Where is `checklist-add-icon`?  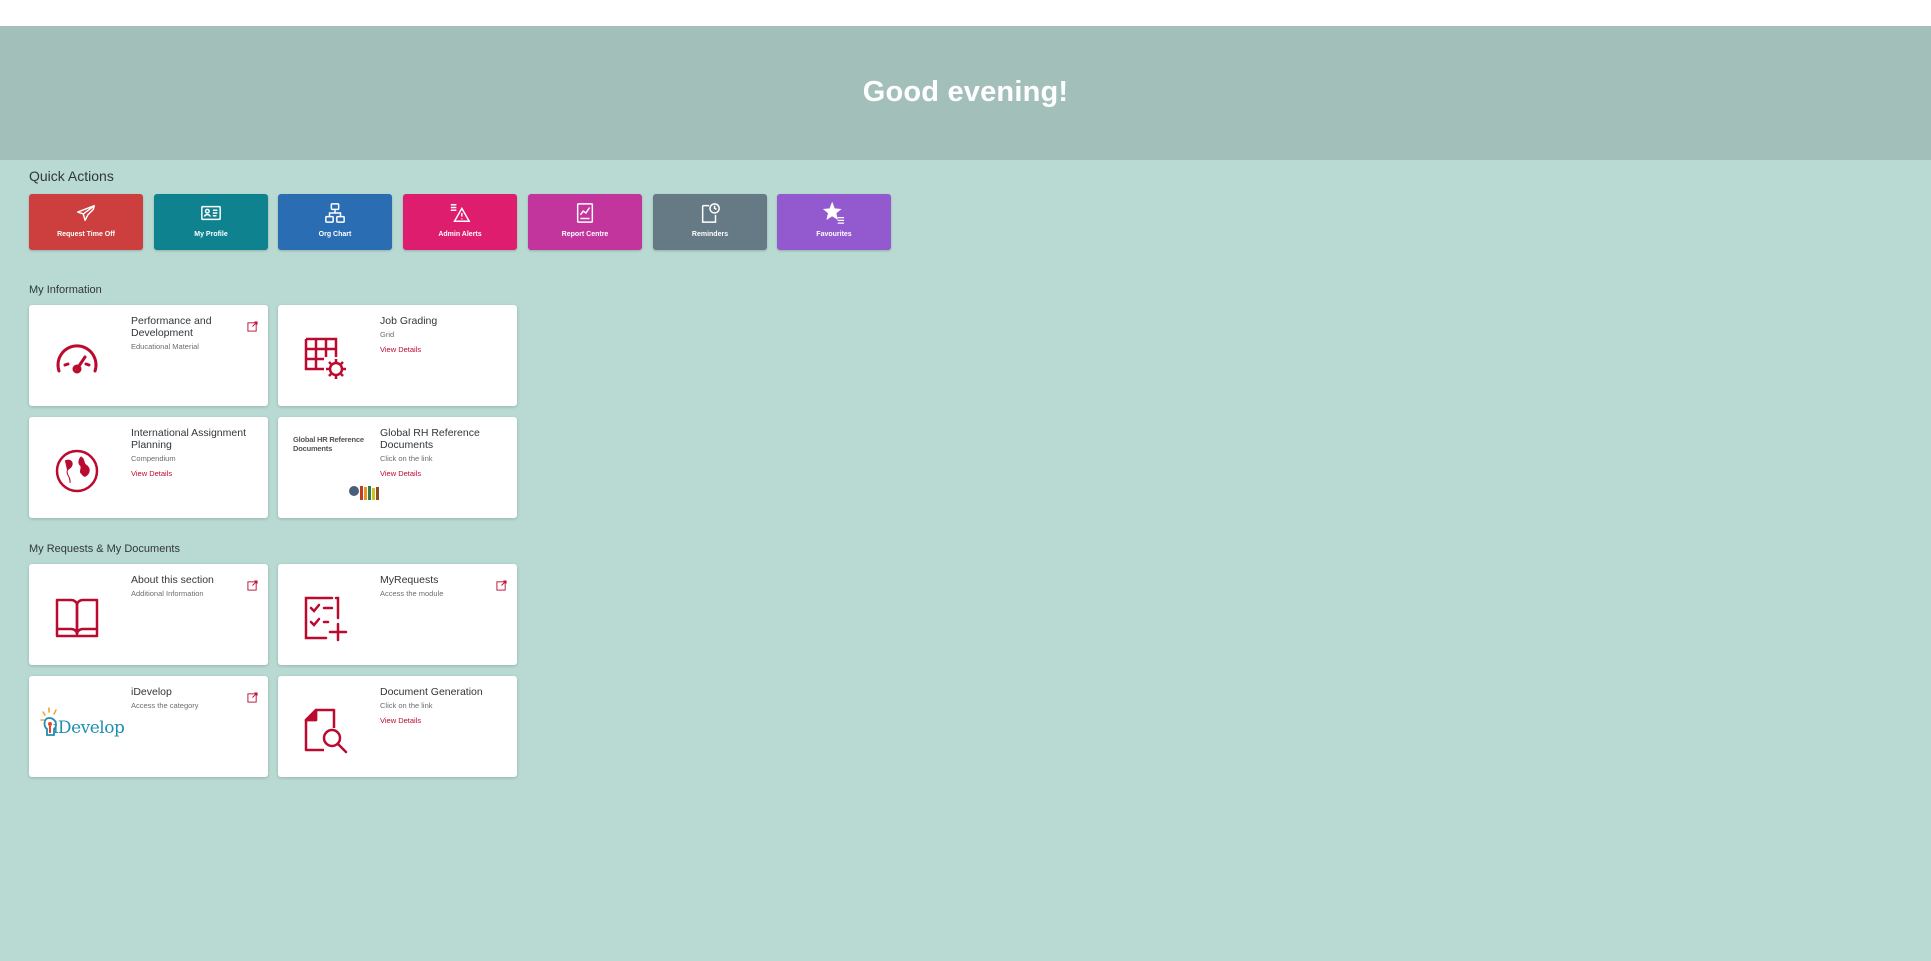
checklist-add-icon is located at coordinates (326, 618).